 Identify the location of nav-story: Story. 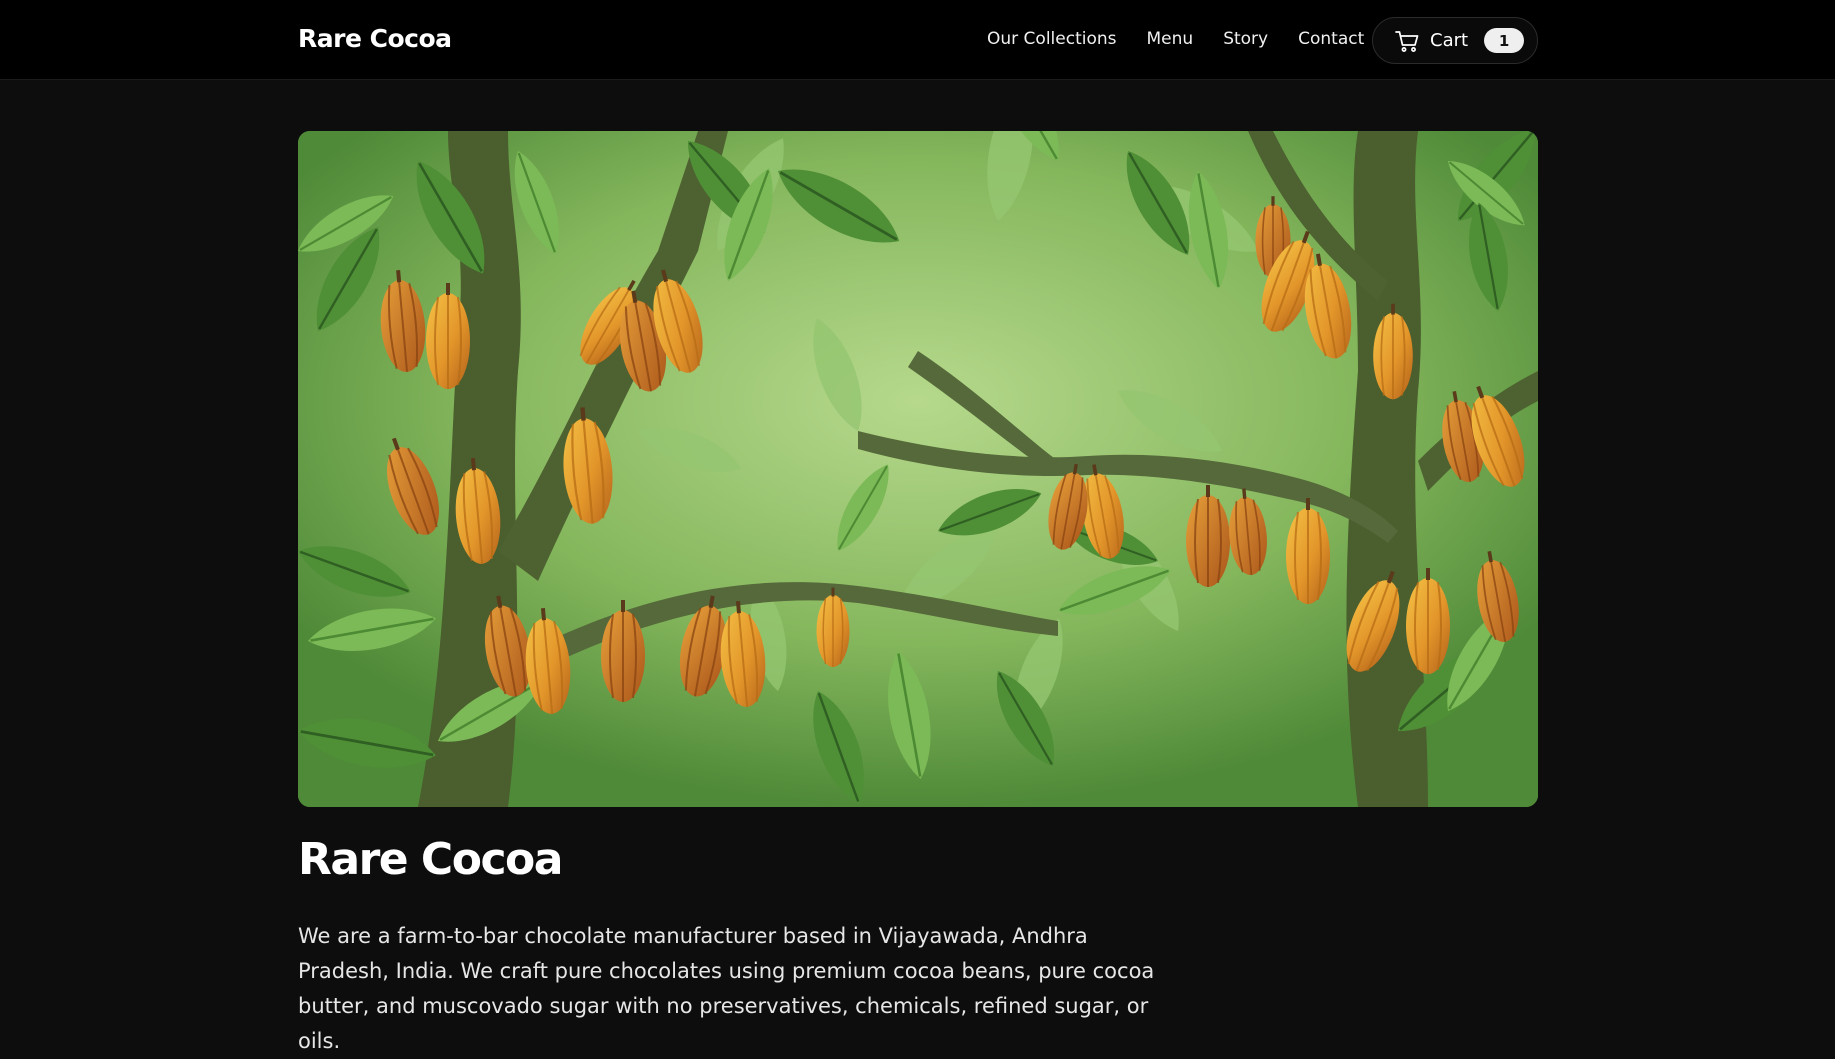
(1245, 39).